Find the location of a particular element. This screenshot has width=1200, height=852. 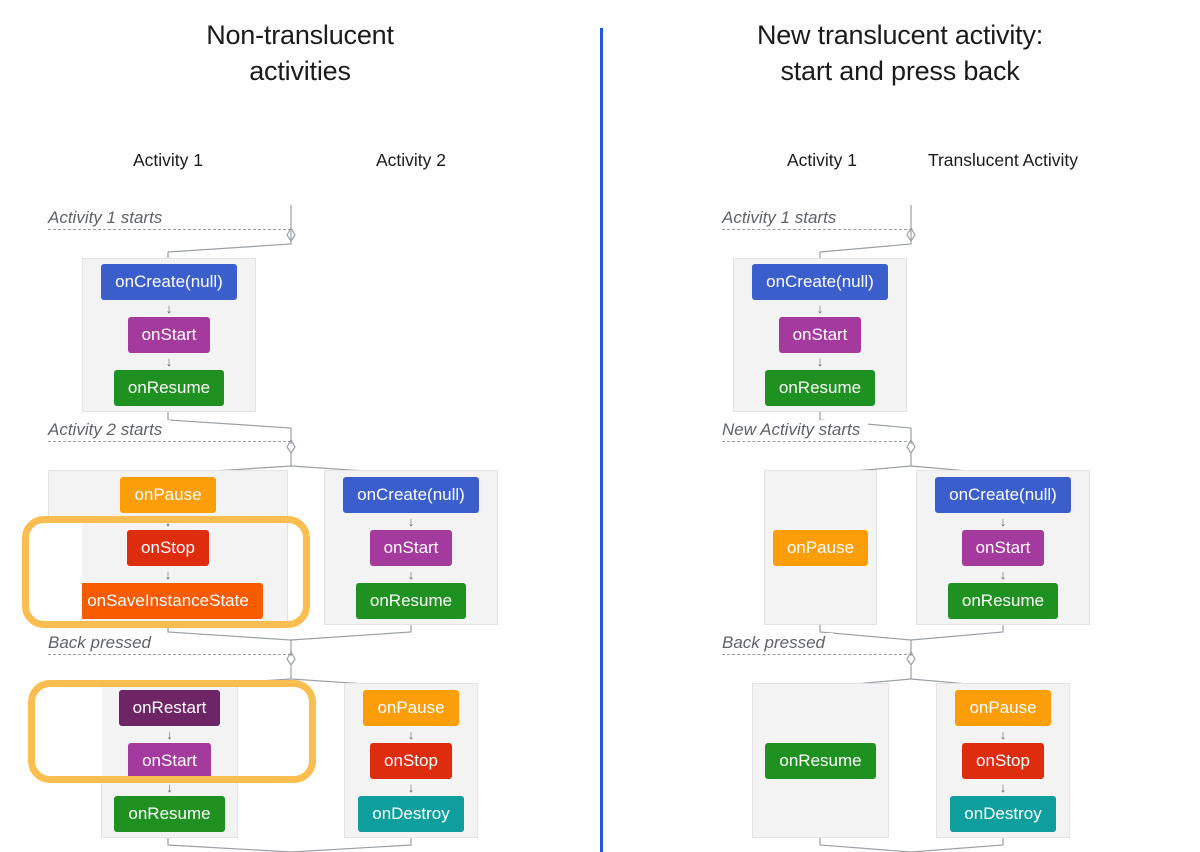

left-stage1-activity1-group: onCreate(null) ↓ onStart ↓ onResume is located at coordinates (169, 335).